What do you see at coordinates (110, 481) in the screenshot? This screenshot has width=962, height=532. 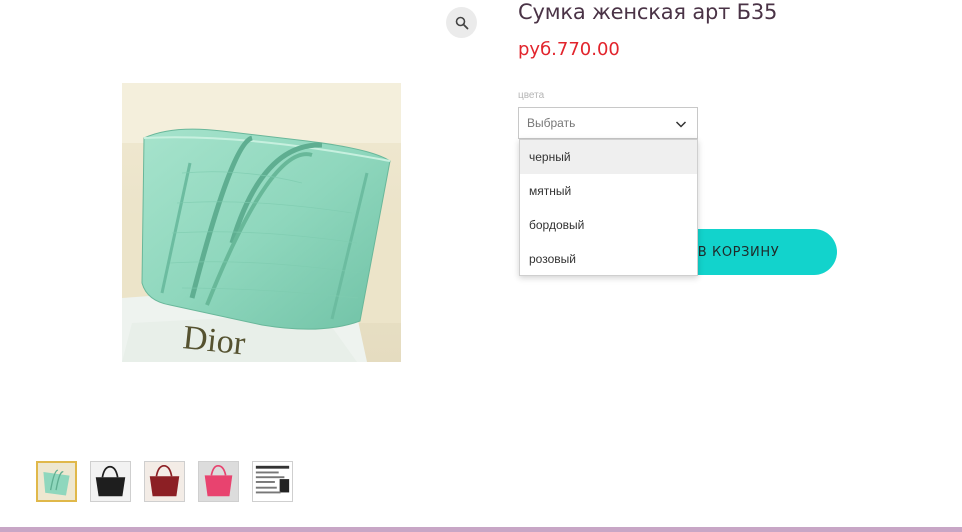 I see `thumbnail-black` at bounding box center [110, 481].